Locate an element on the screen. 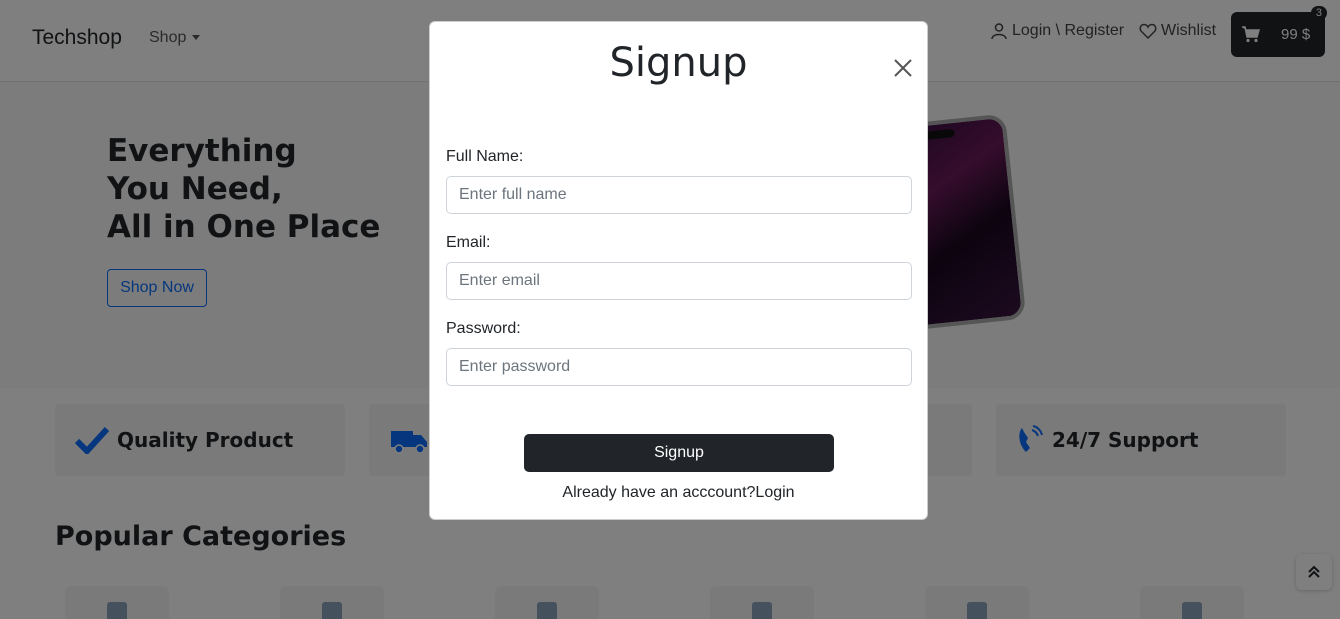  already-account-label: Already have an acccount? is located at coordinates (659, 492).